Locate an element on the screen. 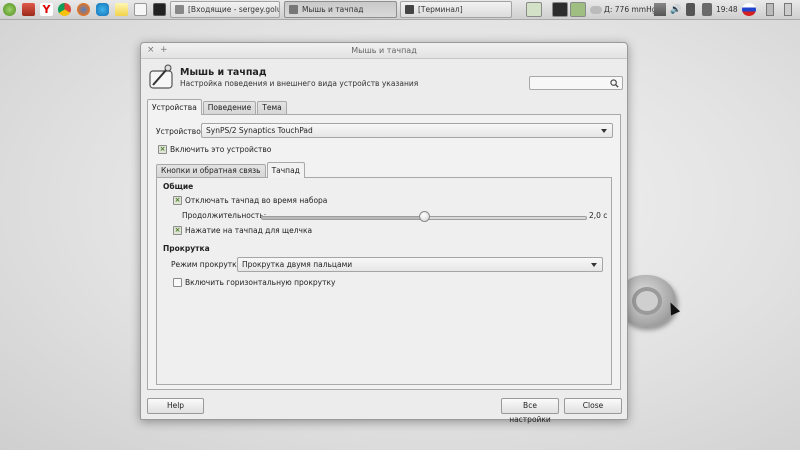  scrolling-heading: Прокрутка is located at coordinates (186, 248).